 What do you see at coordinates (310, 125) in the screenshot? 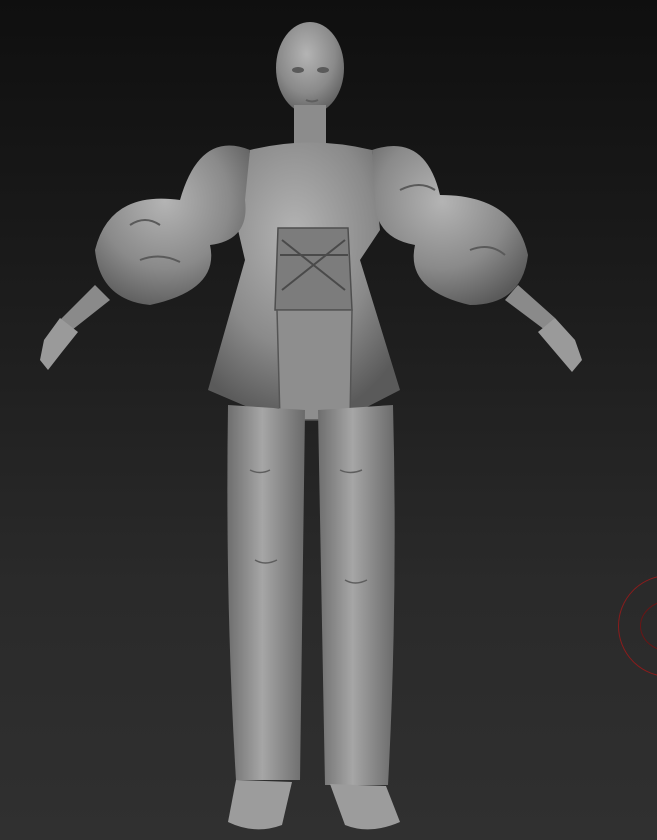
I see `neck-shape` at bounding box center [310, 125].